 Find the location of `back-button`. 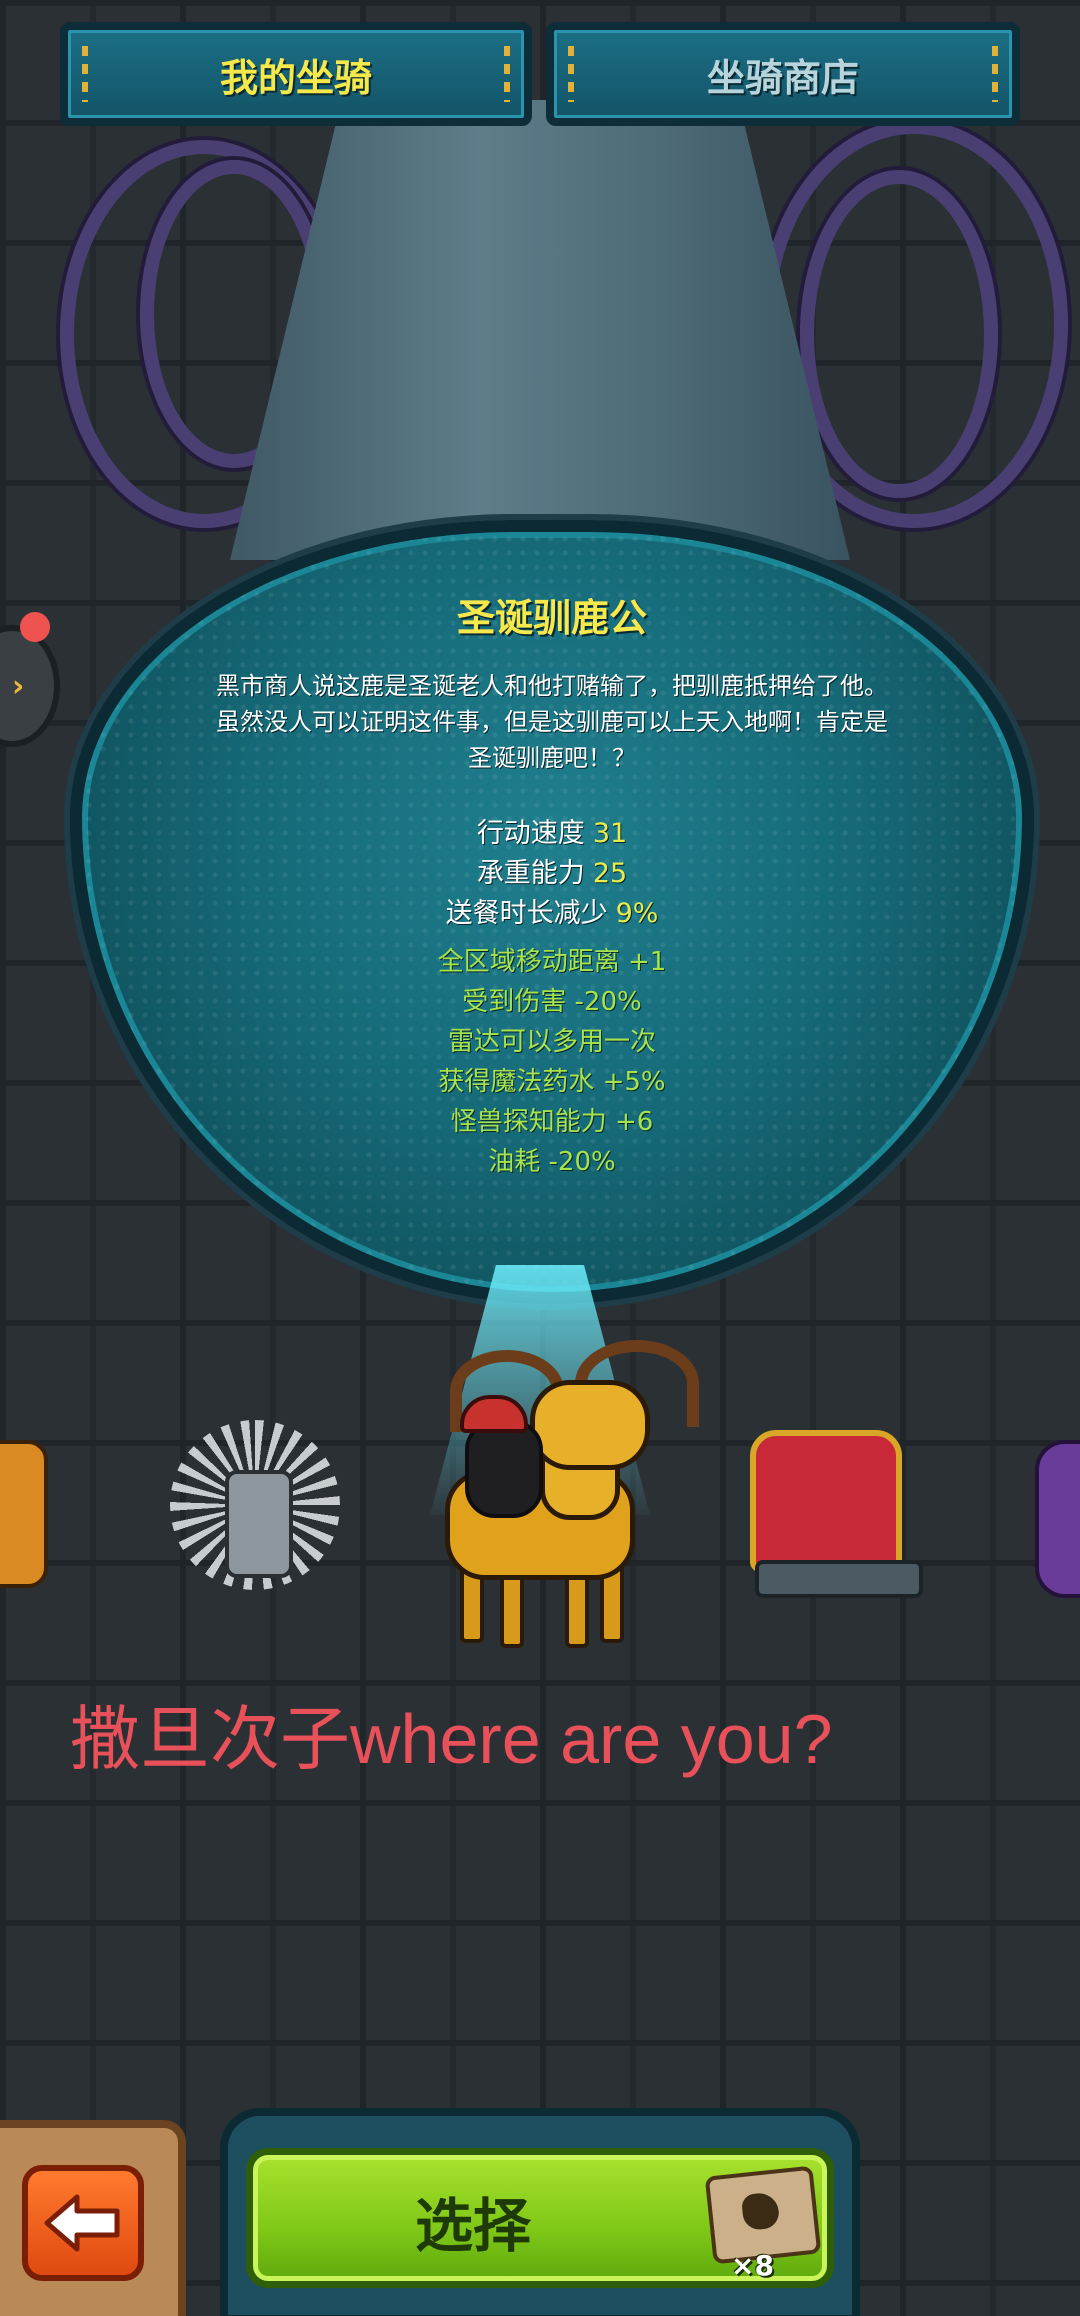

back-button is located at coordinates (83, 2223).